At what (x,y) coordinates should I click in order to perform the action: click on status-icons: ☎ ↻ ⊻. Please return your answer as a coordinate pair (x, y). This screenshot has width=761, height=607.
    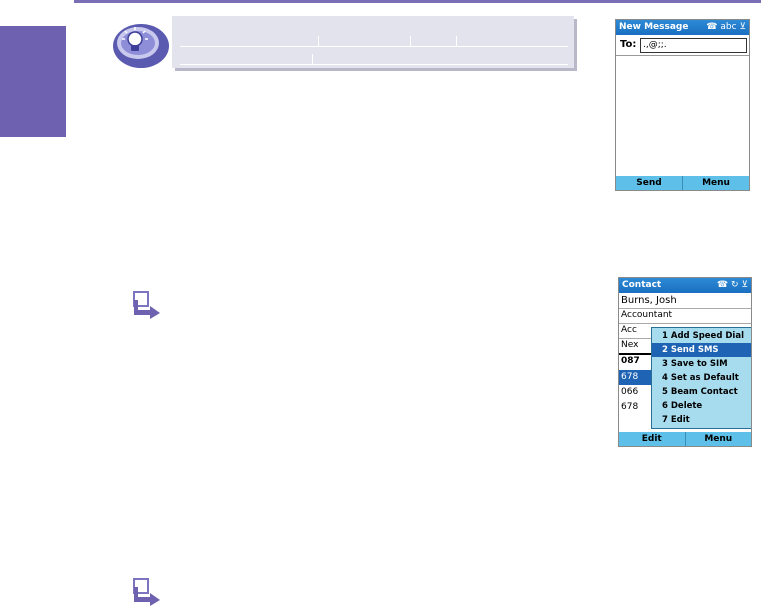
    Looking at the image, I should click on (732, 285).